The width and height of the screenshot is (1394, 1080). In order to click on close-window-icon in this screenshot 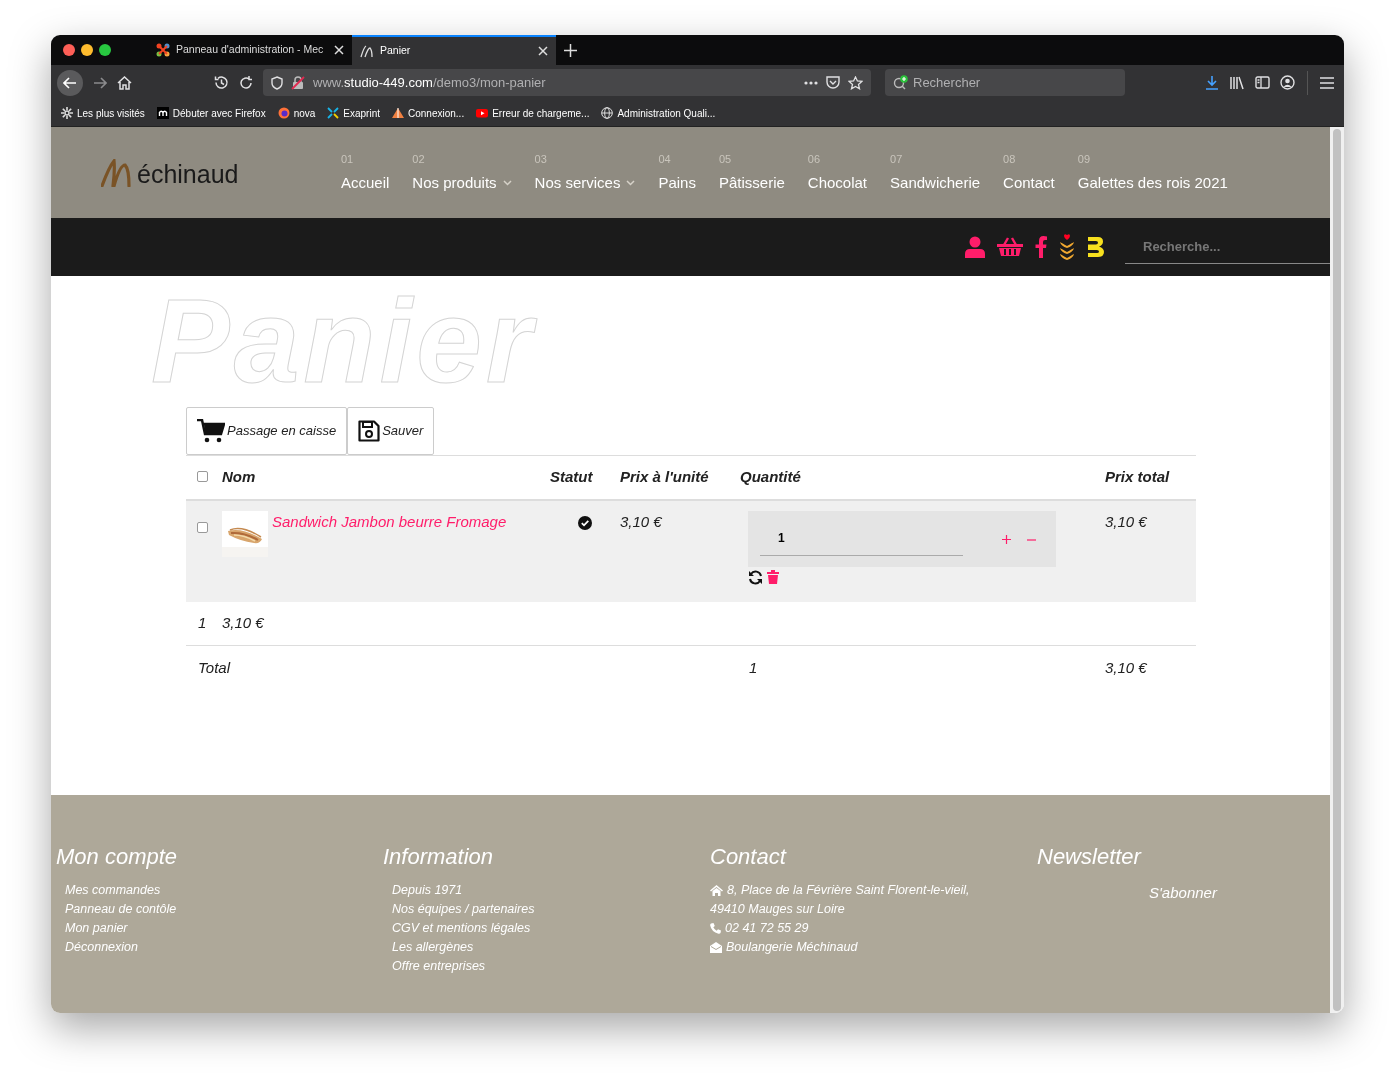, I will do `click(69, 50)`.